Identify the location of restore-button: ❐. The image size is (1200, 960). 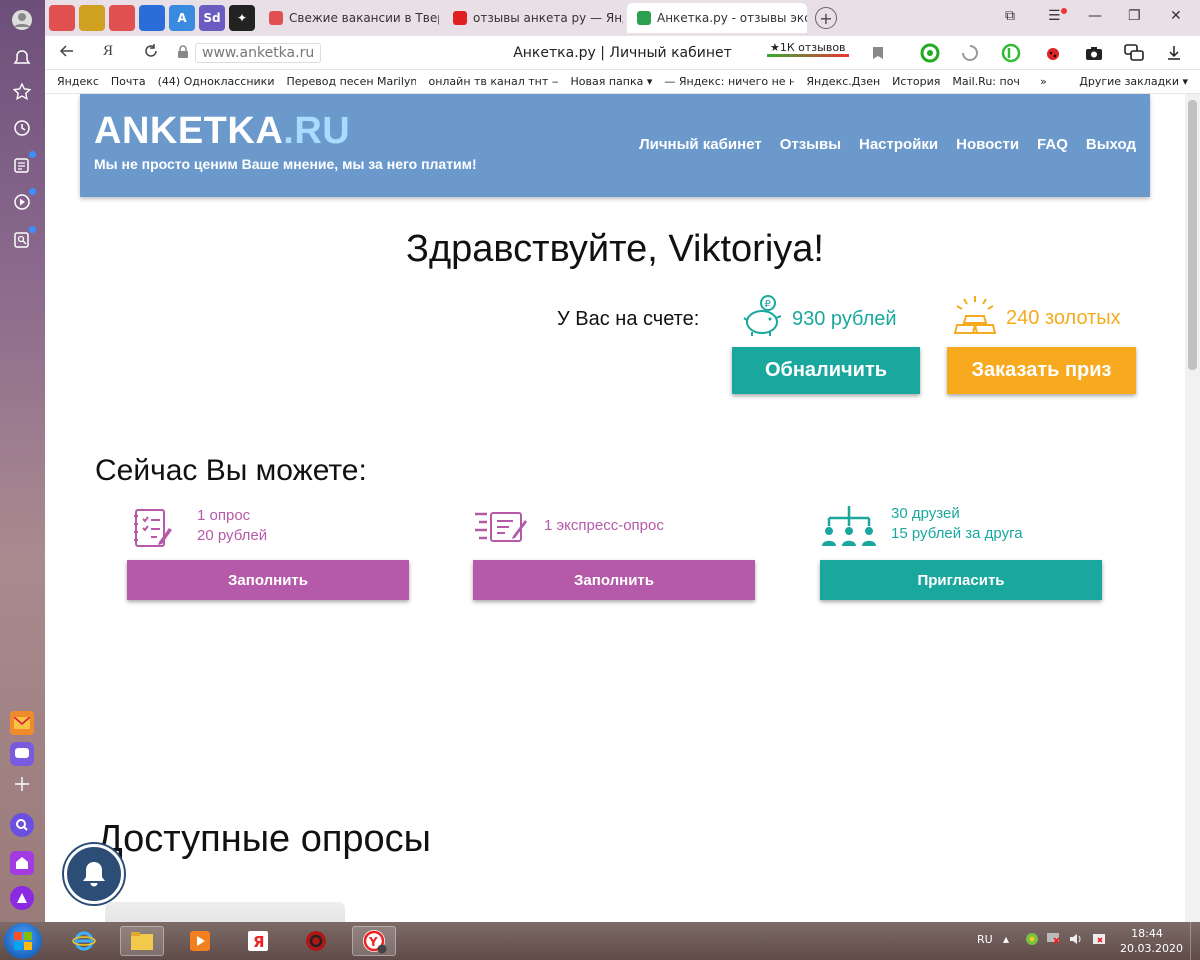
(1134, 16).